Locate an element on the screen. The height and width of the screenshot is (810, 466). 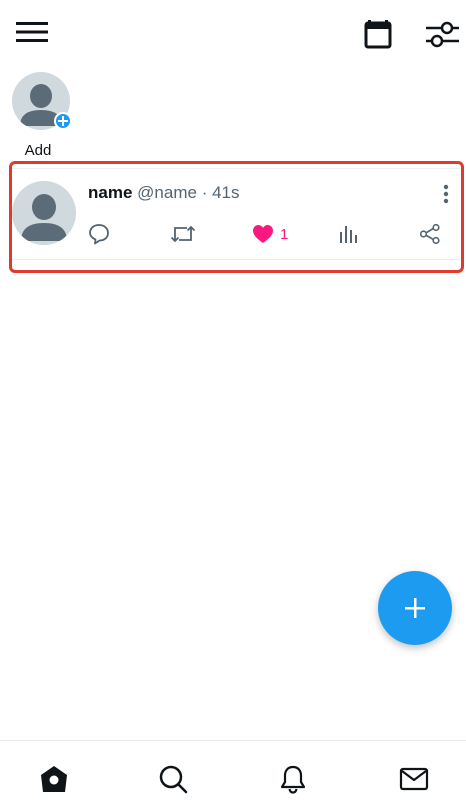
nav-notifications is located at coordinates (293, 779).